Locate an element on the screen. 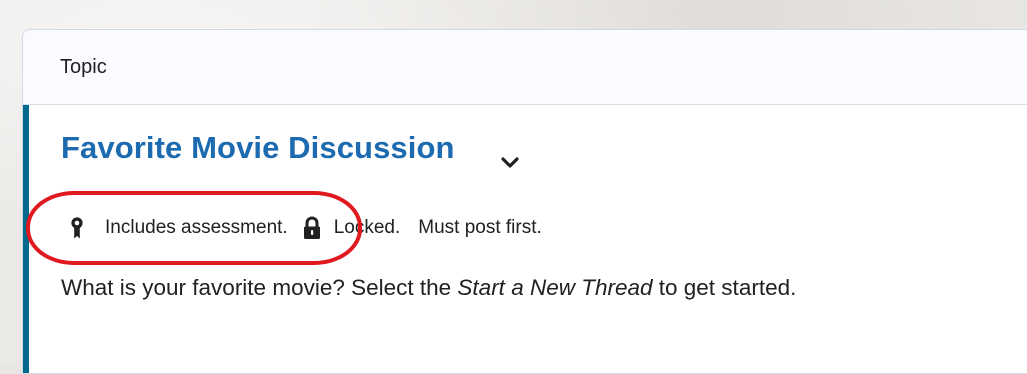  chevron-down-icon is located at coordinates (509, 162).